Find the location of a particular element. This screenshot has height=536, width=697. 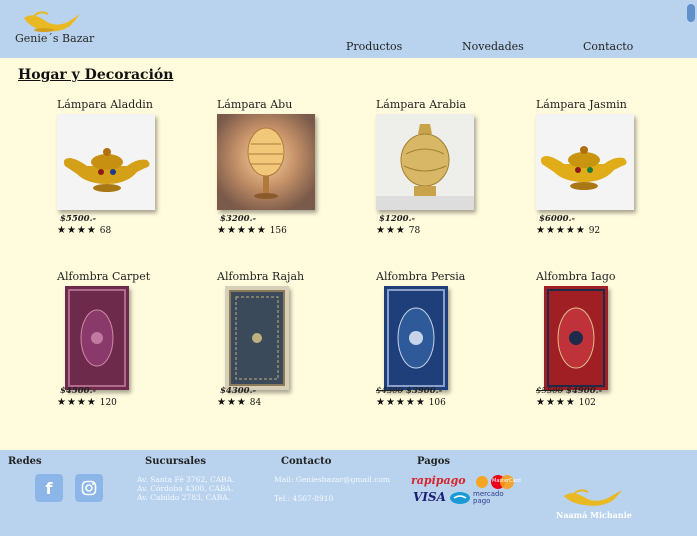

product-card: Alfombra Carpet $4500.- ★★★★ 120 is located at coordinates (127, 345).